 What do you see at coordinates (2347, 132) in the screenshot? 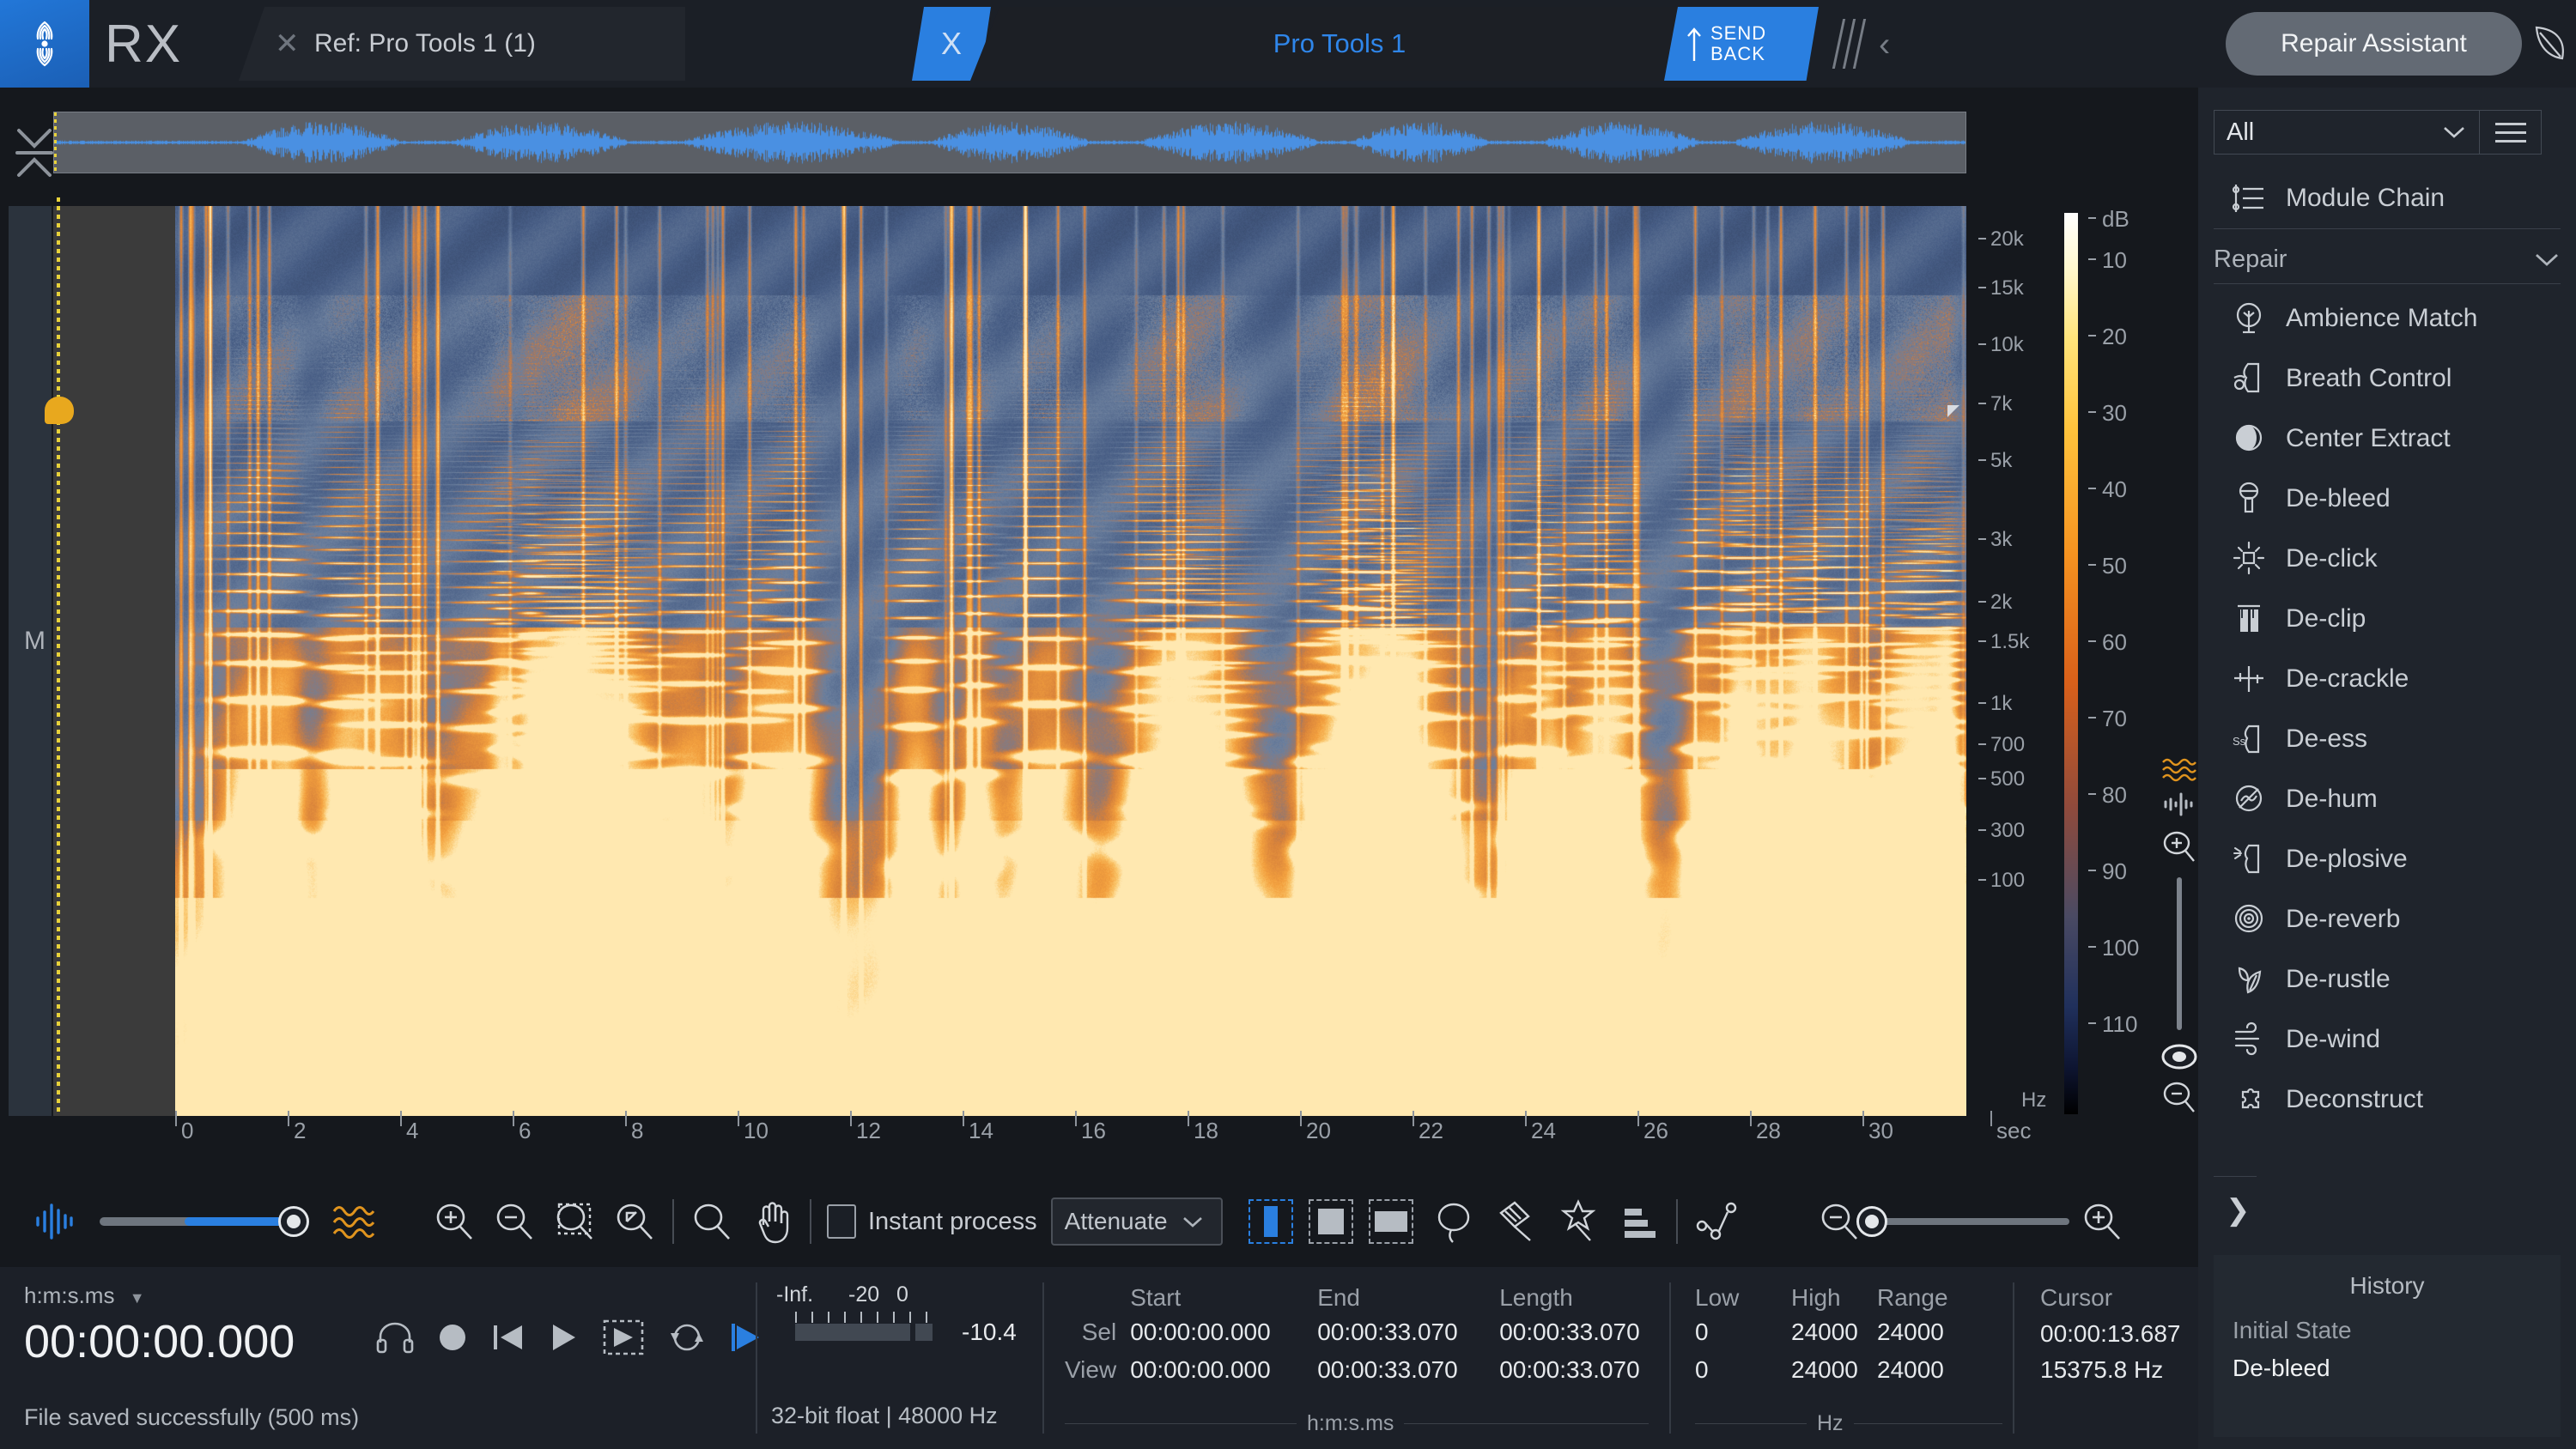
I see `module-filter-dropdown: All` at bounding box center [2347, 132].